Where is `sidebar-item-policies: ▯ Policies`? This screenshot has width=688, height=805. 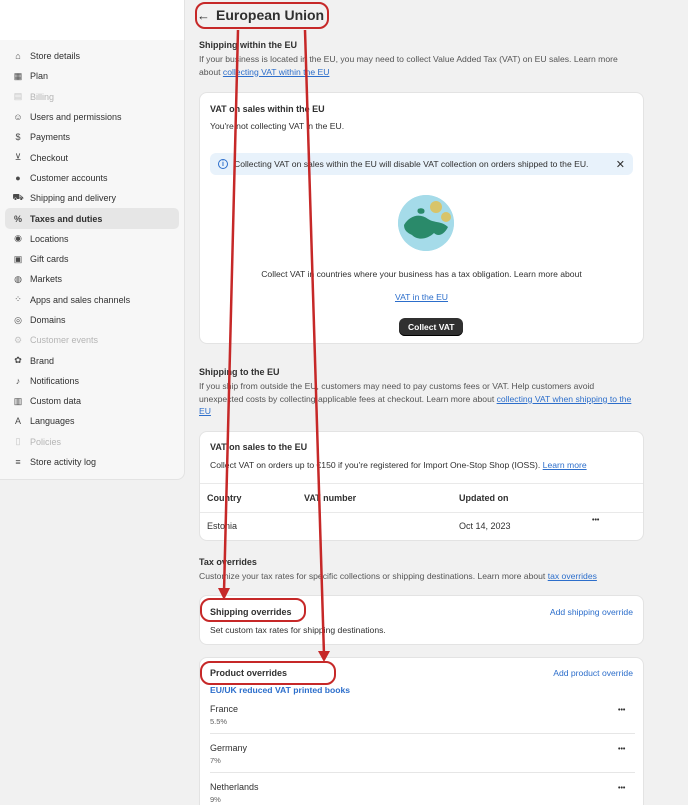
sidebar-item-policies: ▯ Policies is located at coordinates (92, 442).